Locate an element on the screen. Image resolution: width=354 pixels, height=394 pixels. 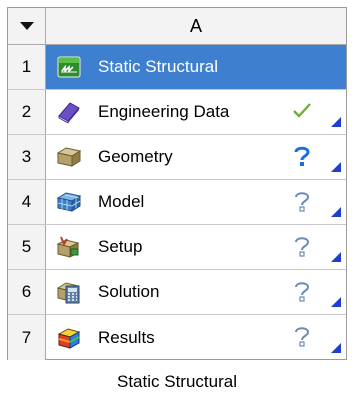
cell-row-results: 7 Results is located at coordinates (177, 337).